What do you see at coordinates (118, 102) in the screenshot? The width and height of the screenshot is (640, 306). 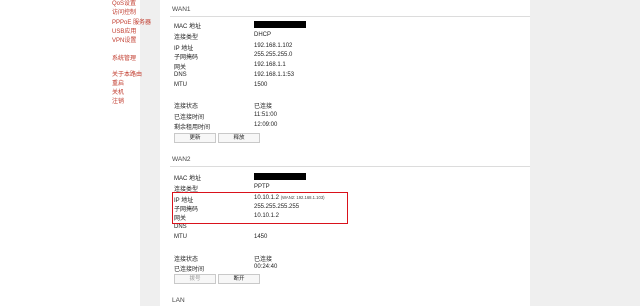 I see `sidebar-item-logout: 注销` at bounding box center [118, 102].